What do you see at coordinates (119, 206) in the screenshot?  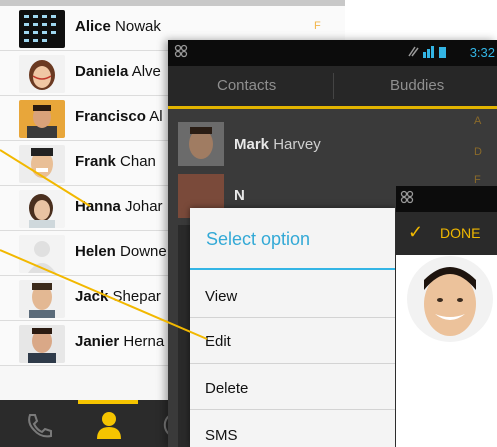 I see `contact-name: Hanna Johar` at bounding box center [119, 206].